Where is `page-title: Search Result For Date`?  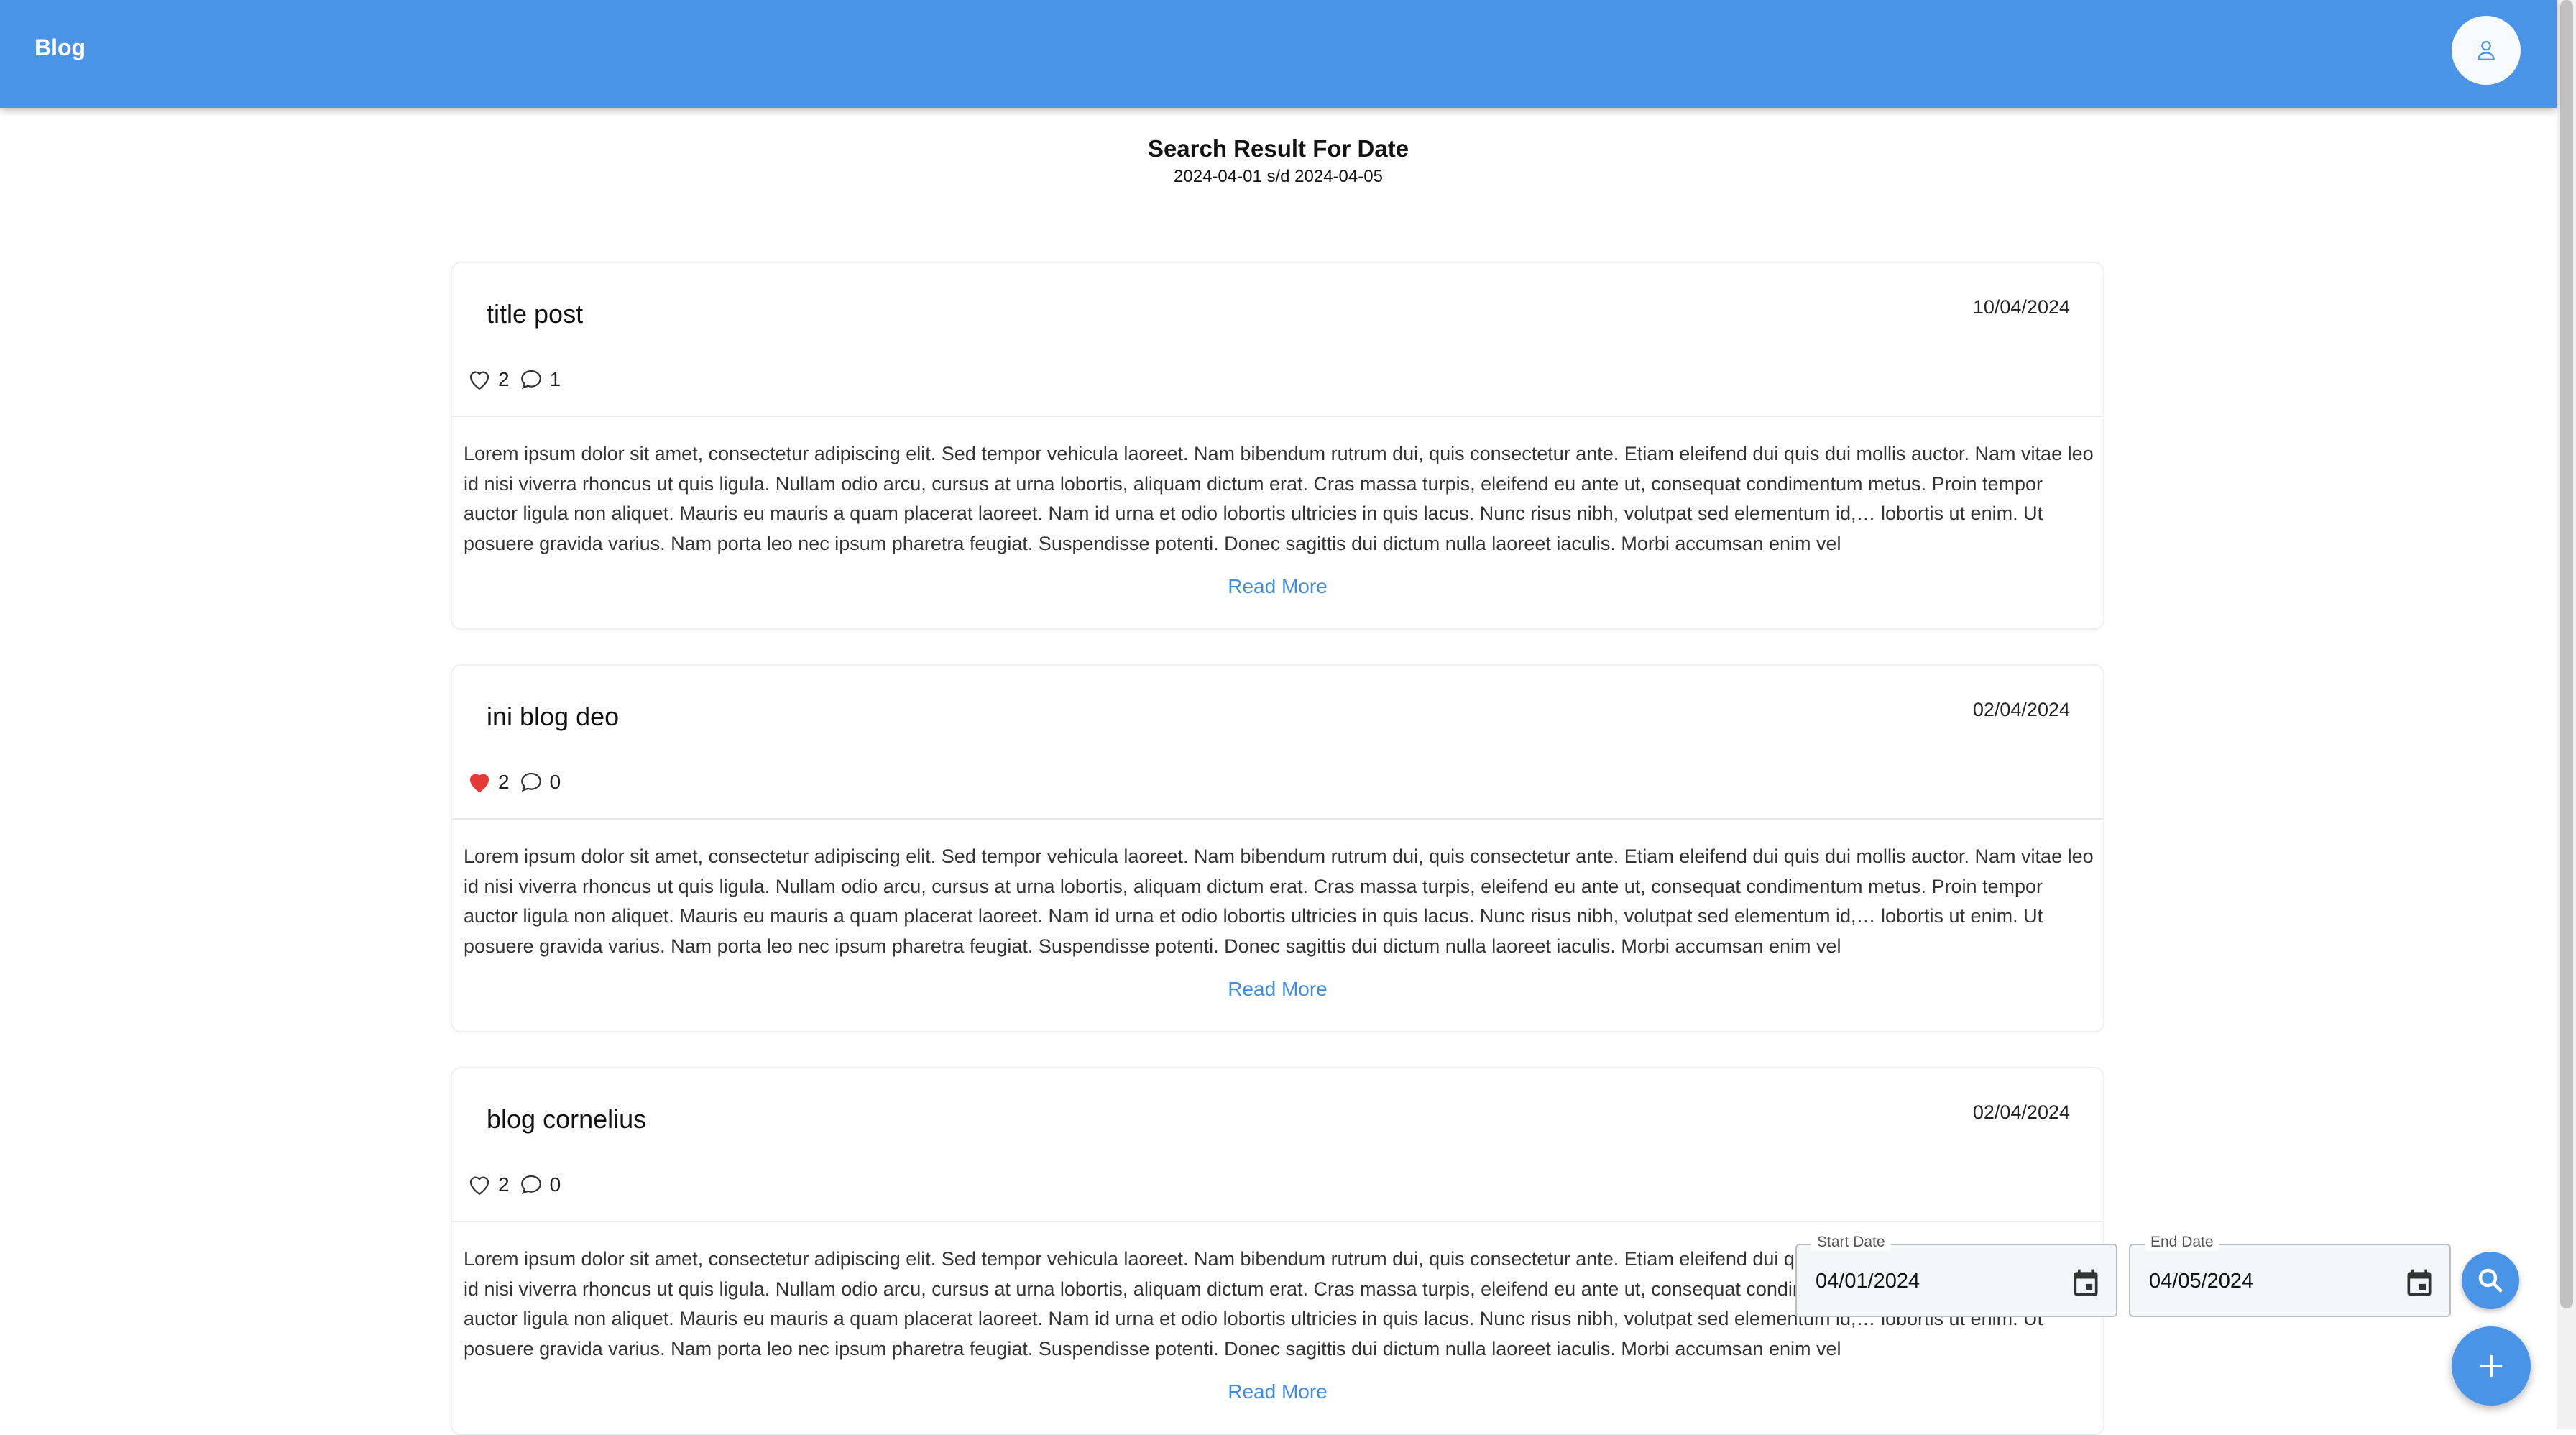
page-title: Search Result For Date is located at coordinates (1278, 148).